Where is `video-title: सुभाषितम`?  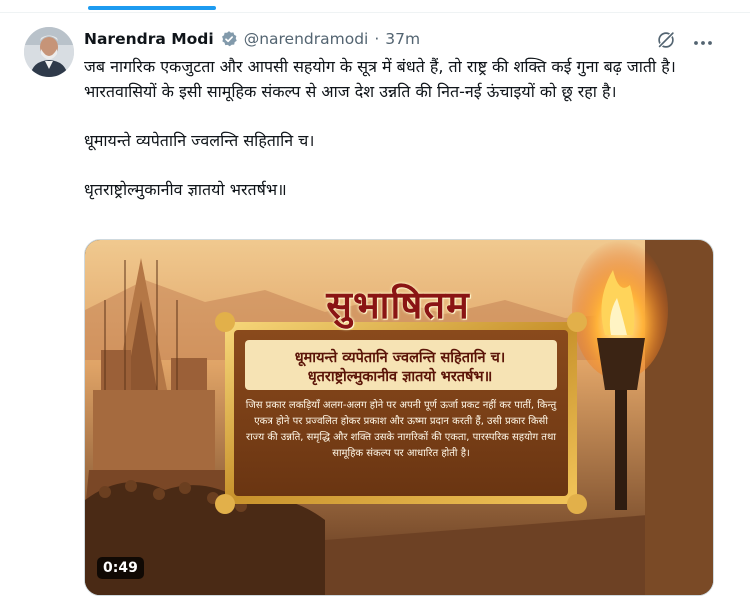
video-title: सुभाषितम is located at coordinates (398, 304).